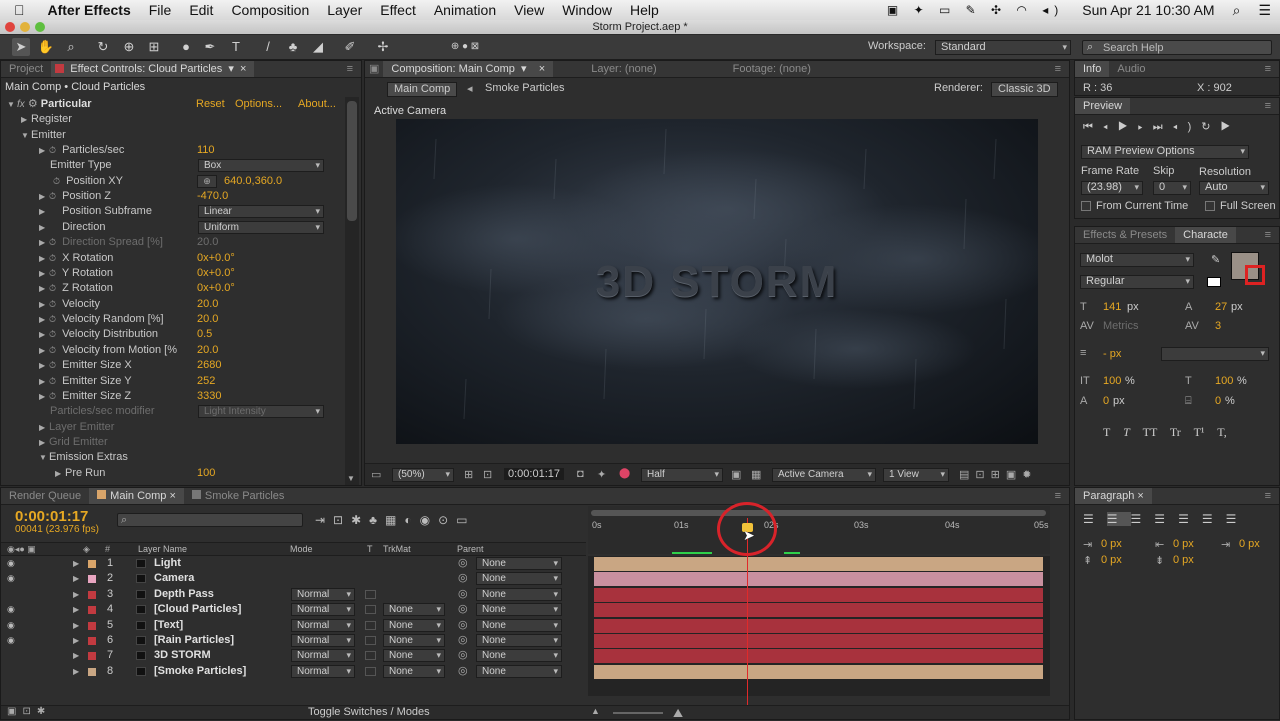 Image resolution: width=1280 pixels, height=721 pixels. What do you see at coordinates (1238, 519) in the screenshot?
I see `justify-all-icon: ☰` at bounding box center [1238, 519].